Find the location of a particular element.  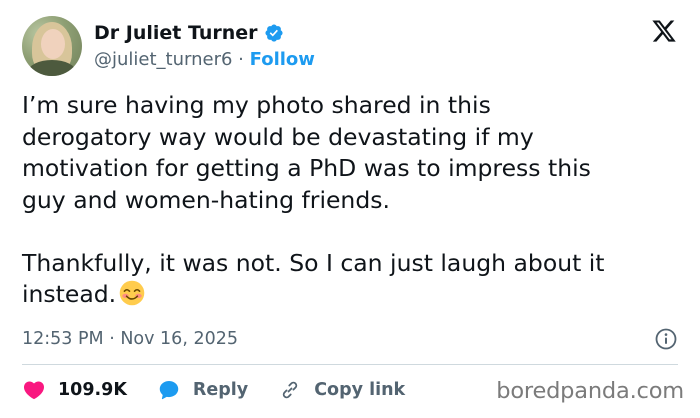

avatar is located at coordinates (52, 46).